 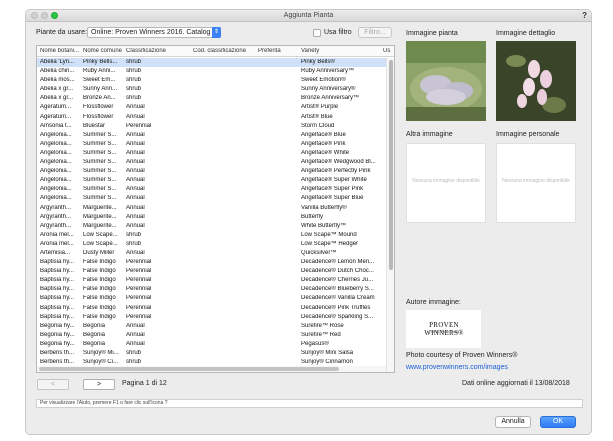 What do you see at coordinates (94, 334) in the screenshot?
I see `table-cell: Begonia` at bounding box center [94, 334].